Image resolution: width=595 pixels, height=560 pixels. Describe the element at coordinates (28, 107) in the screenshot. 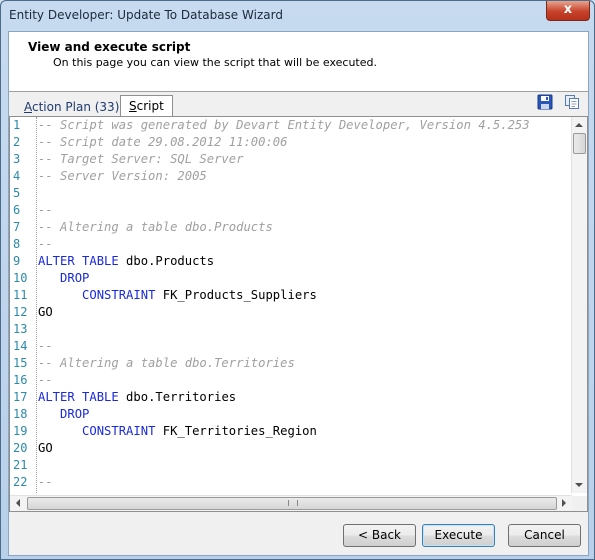

I see `tab-action-plan-accel: A` at that location.